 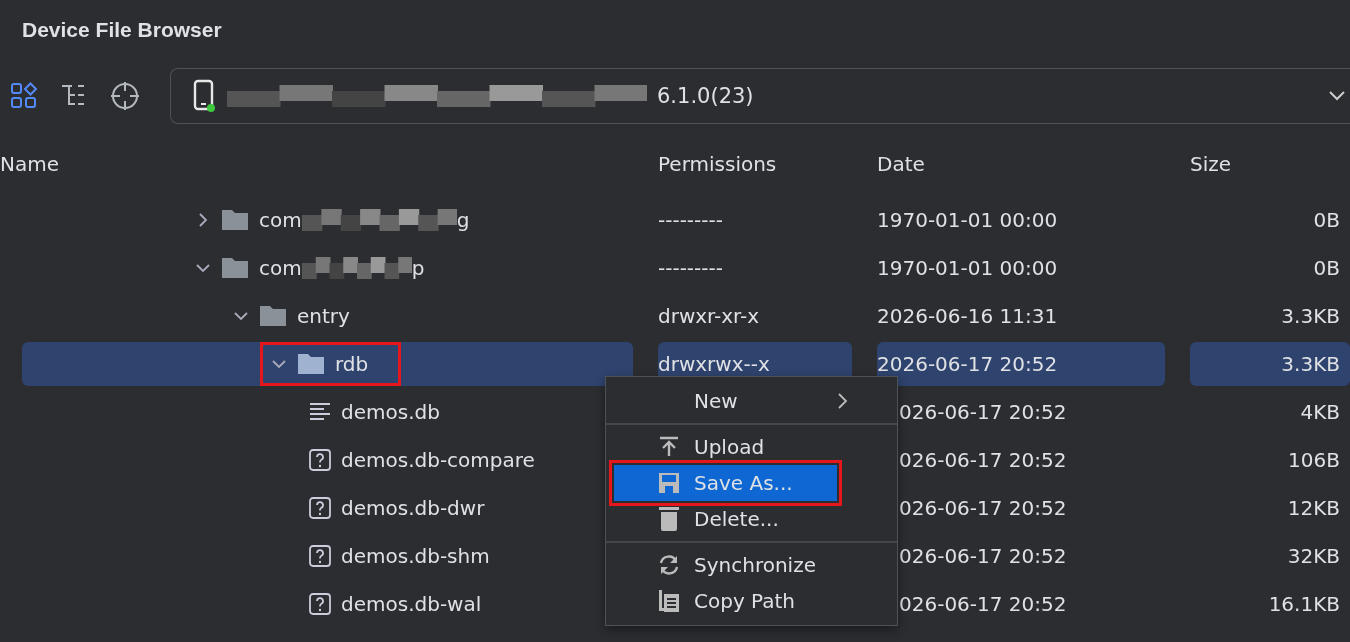 I want to click on text-file-icon, so click(x=320, y=412).